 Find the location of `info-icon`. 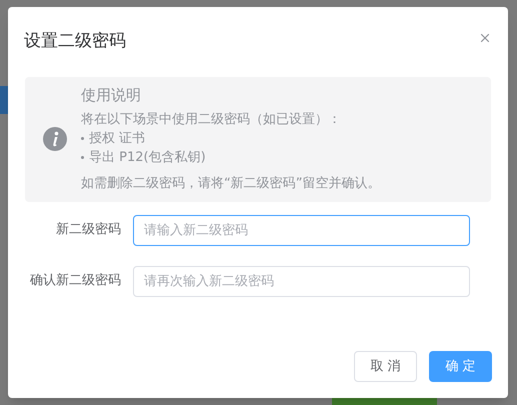

info-icon is located at coordinates (55, 139).